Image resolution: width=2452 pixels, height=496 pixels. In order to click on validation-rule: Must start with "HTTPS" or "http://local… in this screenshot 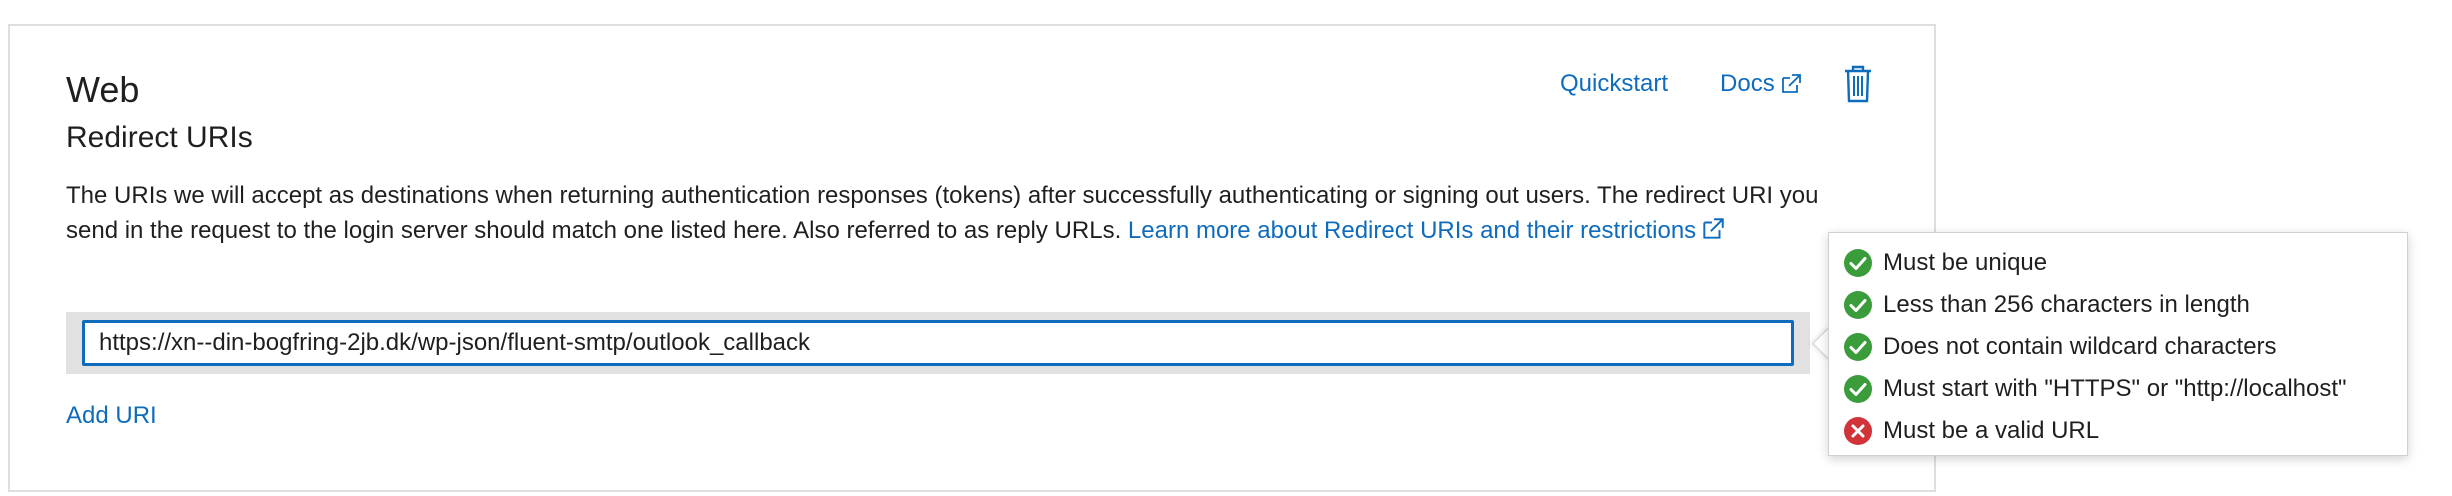, I will do `click(2095, 389)`.